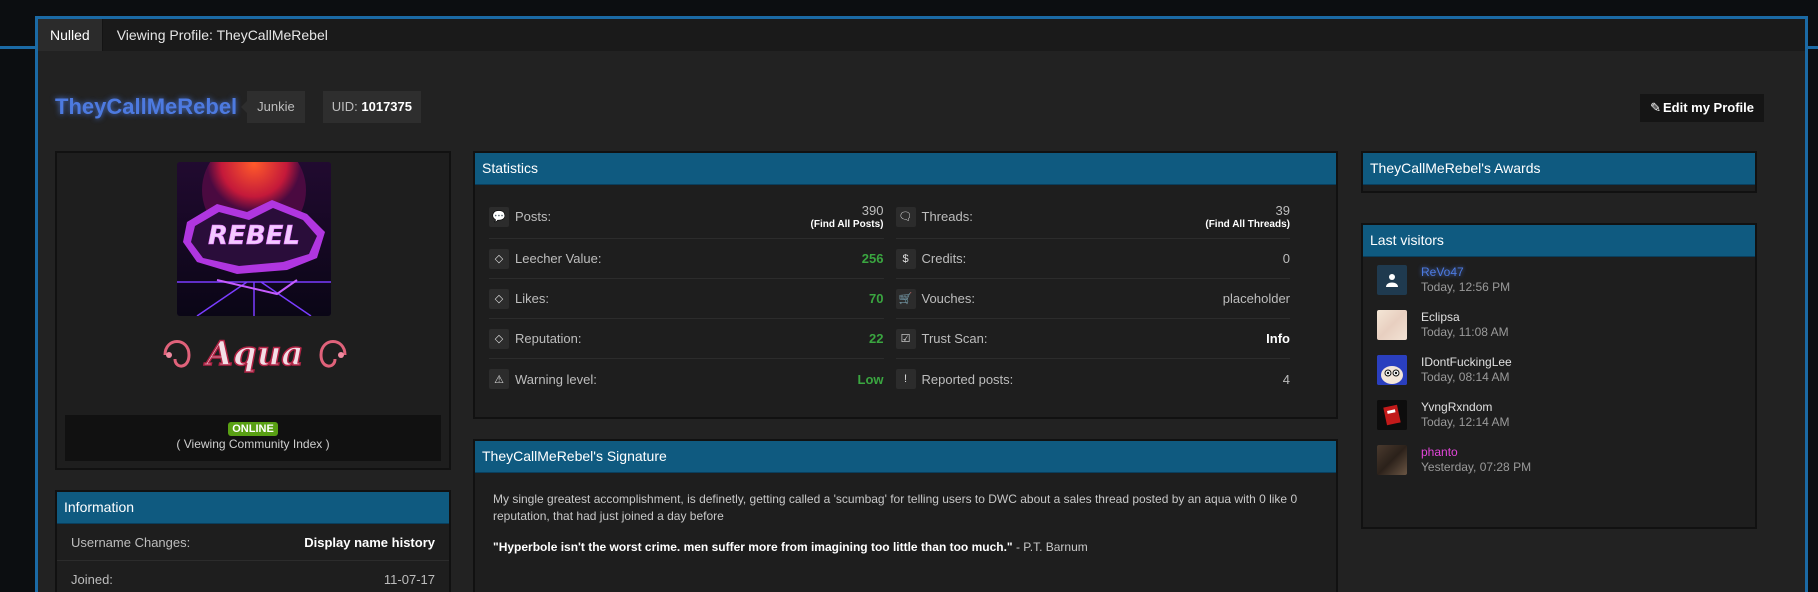  I want to click on visitor-item: phanto Yesterday, 07:28 PM, so click(1559, 459).